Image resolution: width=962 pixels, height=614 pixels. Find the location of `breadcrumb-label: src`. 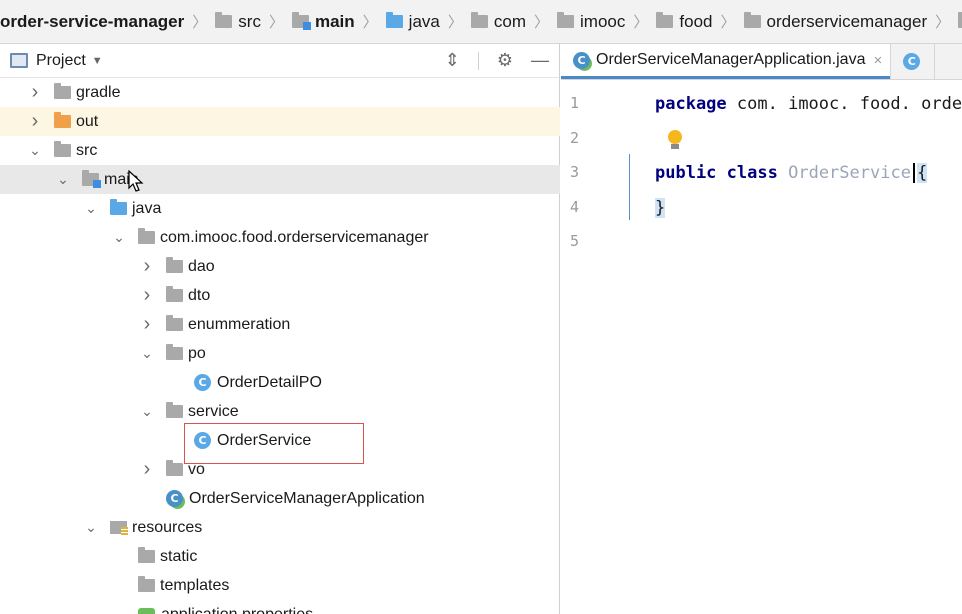

breadcrumb-label: src is located at coordinates (249, 21).